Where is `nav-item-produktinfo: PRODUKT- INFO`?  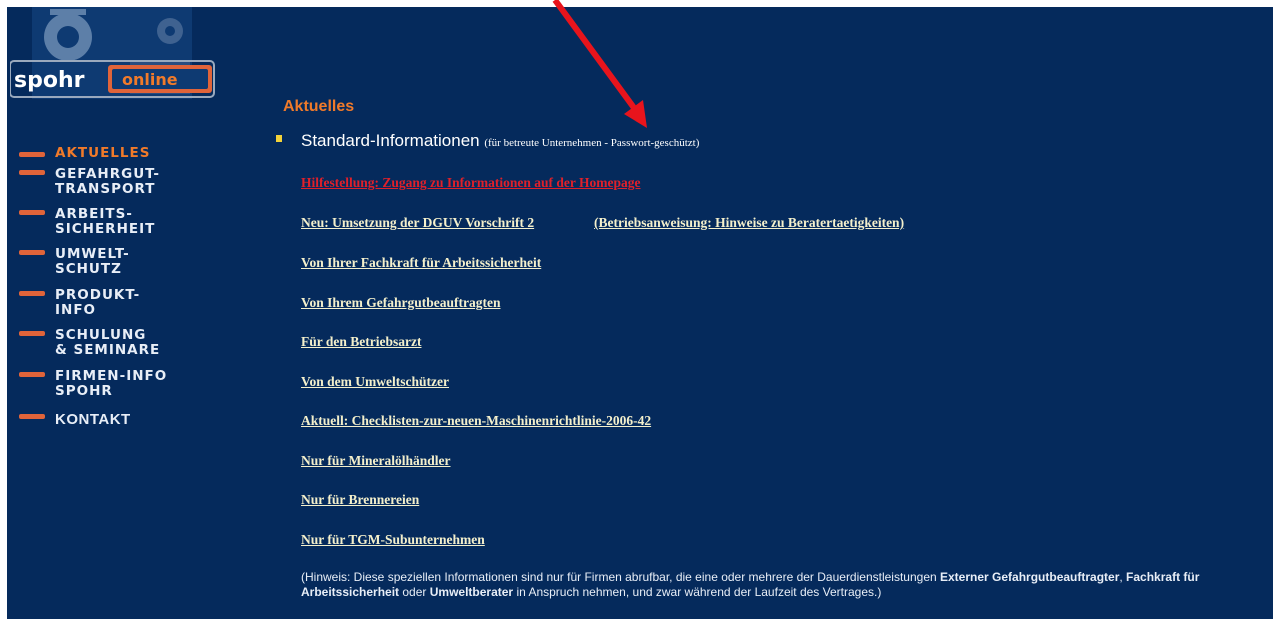 nav-item-produktinfo: PRODUKT- INFO is located at coordinates (127, 306).